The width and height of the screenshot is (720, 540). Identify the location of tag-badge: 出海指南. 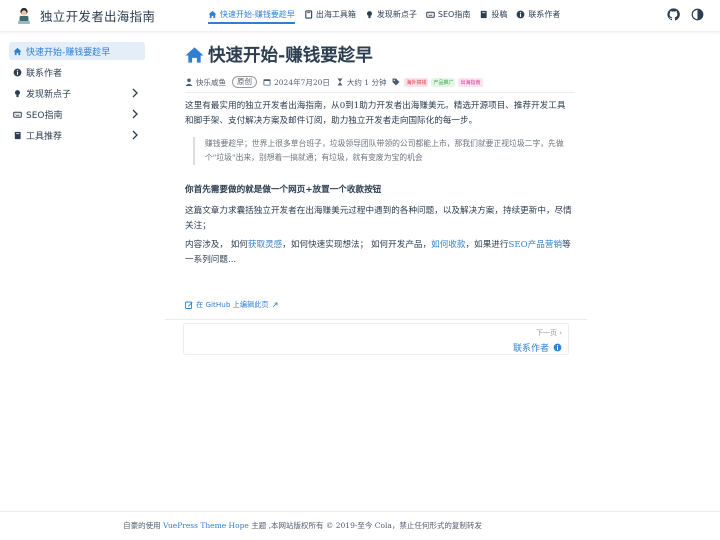
(470, 82).